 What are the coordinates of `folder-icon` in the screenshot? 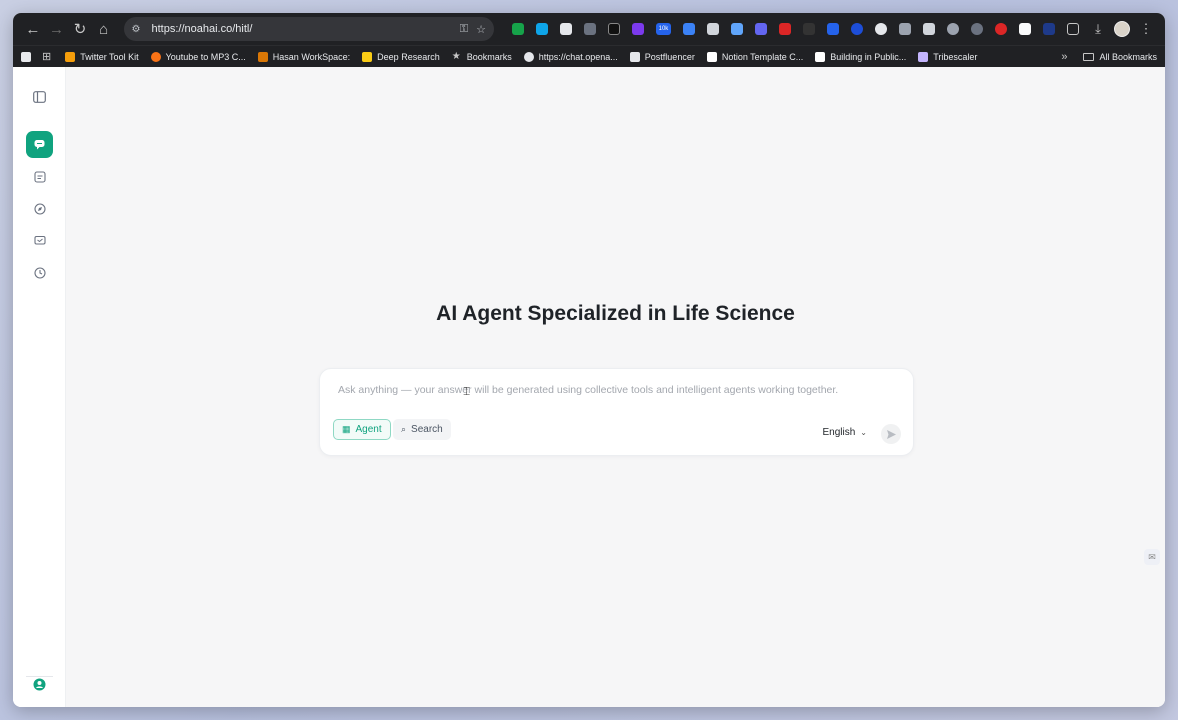 It's located at (1089, 56).